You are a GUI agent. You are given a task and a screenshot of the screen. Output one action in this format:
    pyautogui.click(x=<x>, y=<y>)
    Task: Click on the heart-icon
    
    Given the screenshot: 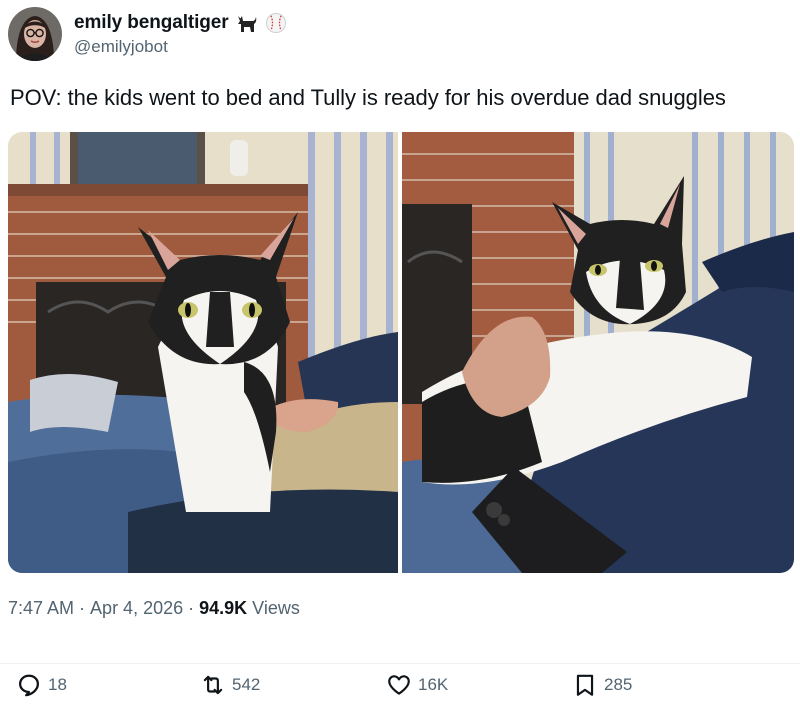 What is the action you would take?
    pyautogui.click(x=399, y=685)
    